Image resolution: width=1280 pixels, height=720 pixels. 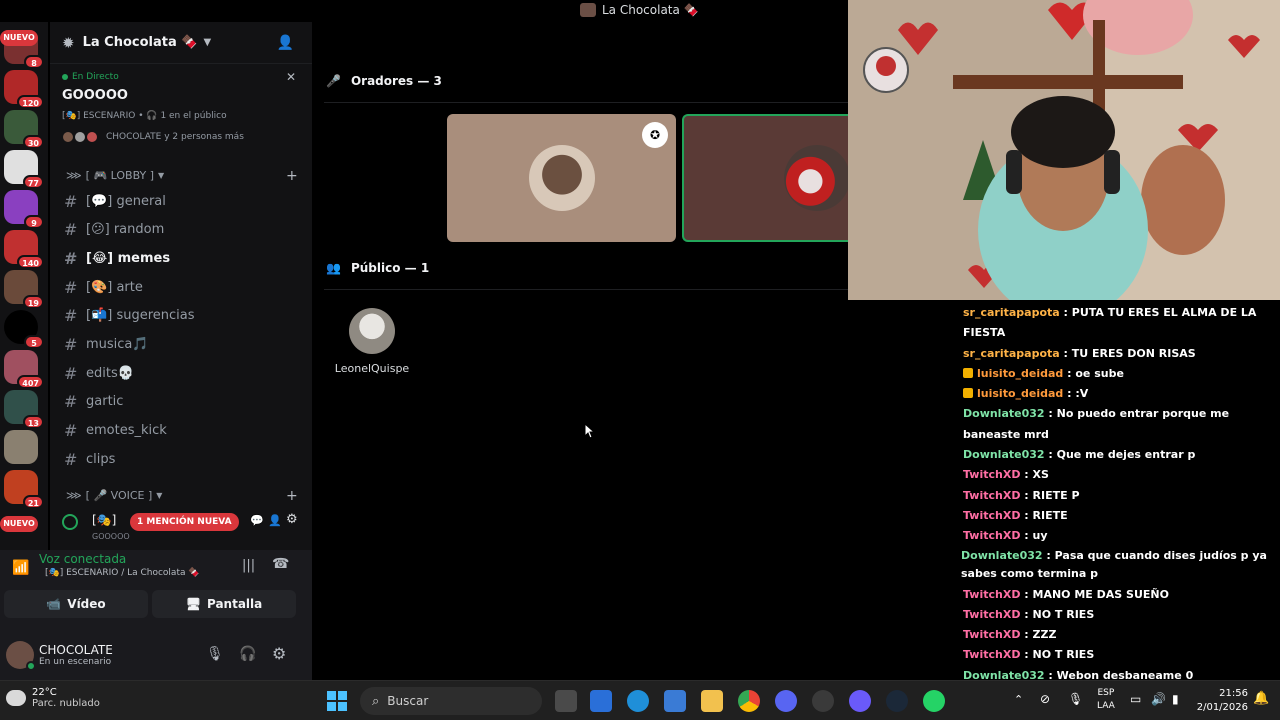 I want to click on discord-icon, so click(x=786, y=701).